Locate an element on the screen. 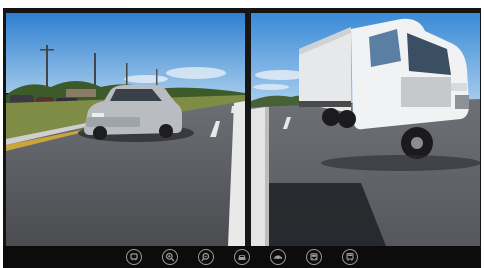 This screenshot has width=484, height=268. bus-front-icon is located at coordinates (314, 257).